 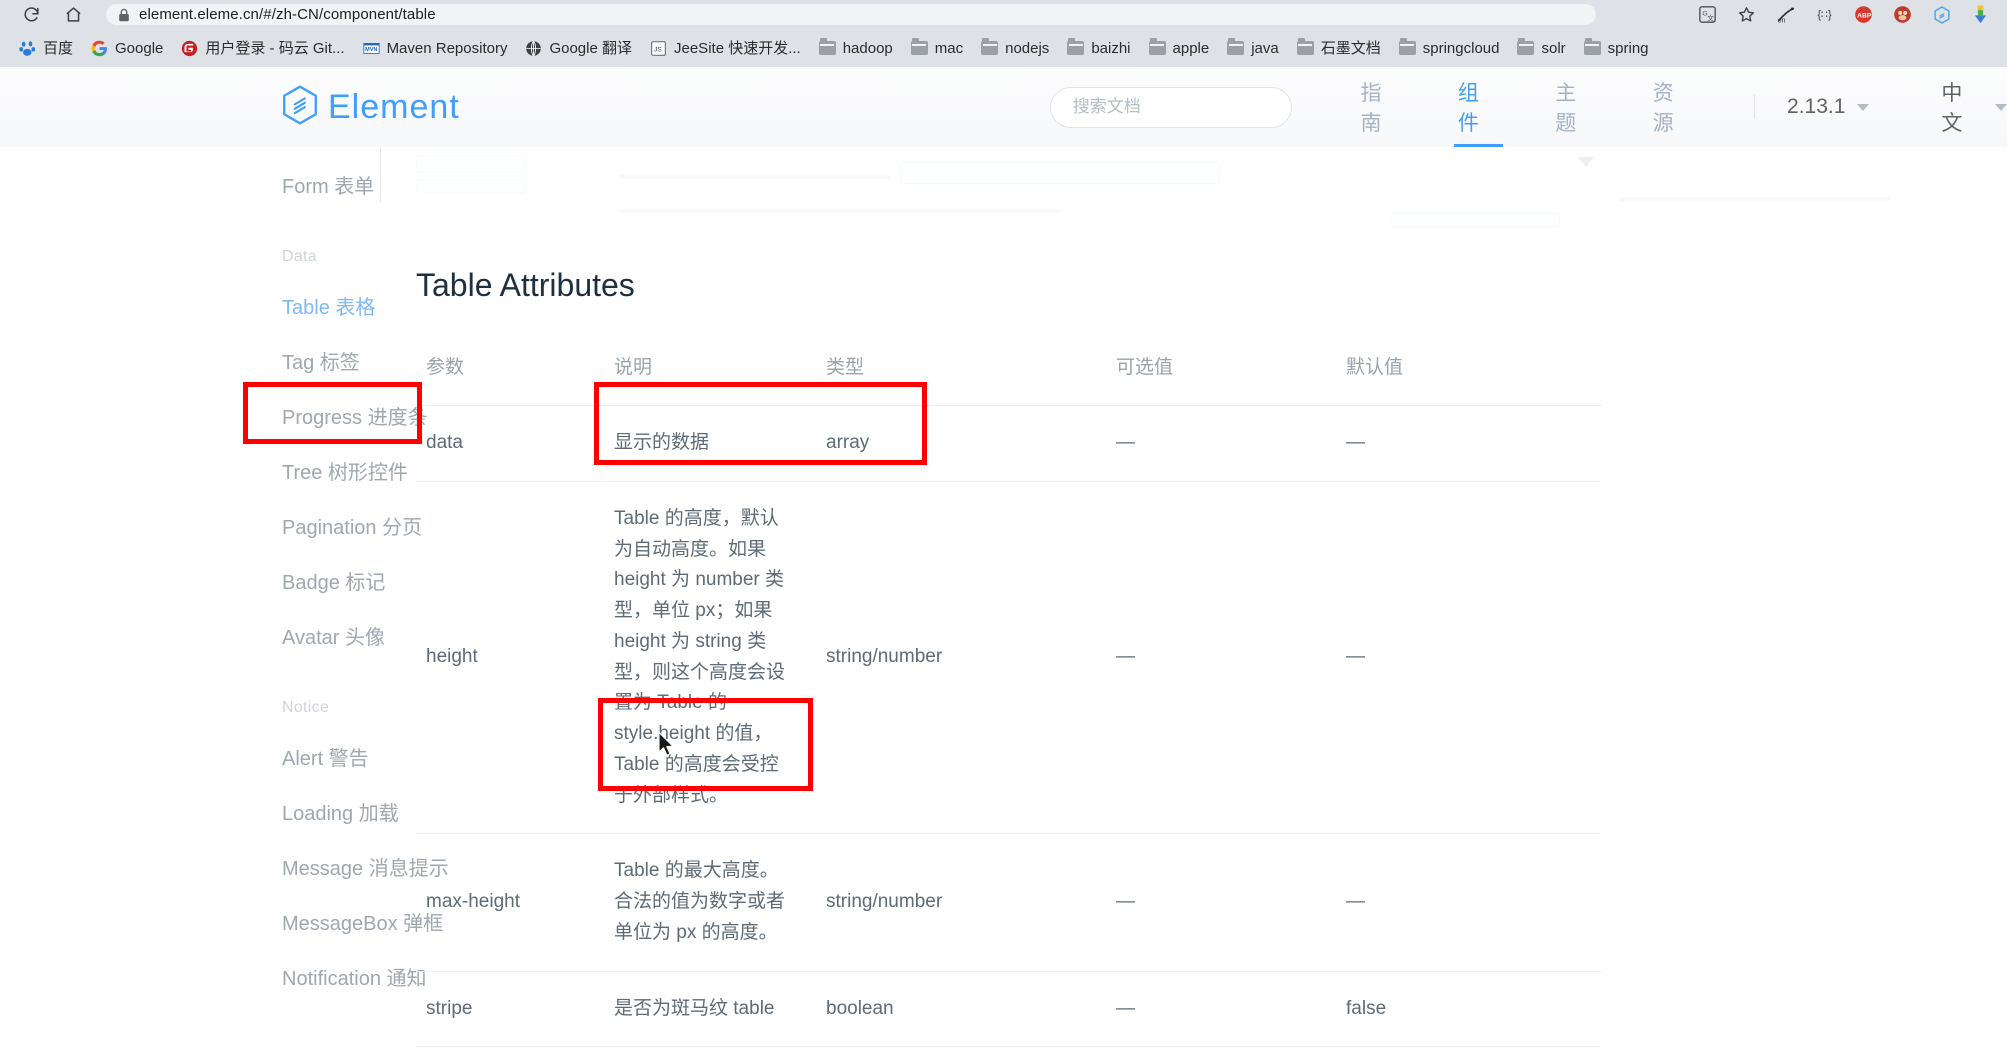 What do you see at coordinates (510, 1049) in the screenshot?
I see `cell-param: border` at bounding box center [510, 1049].